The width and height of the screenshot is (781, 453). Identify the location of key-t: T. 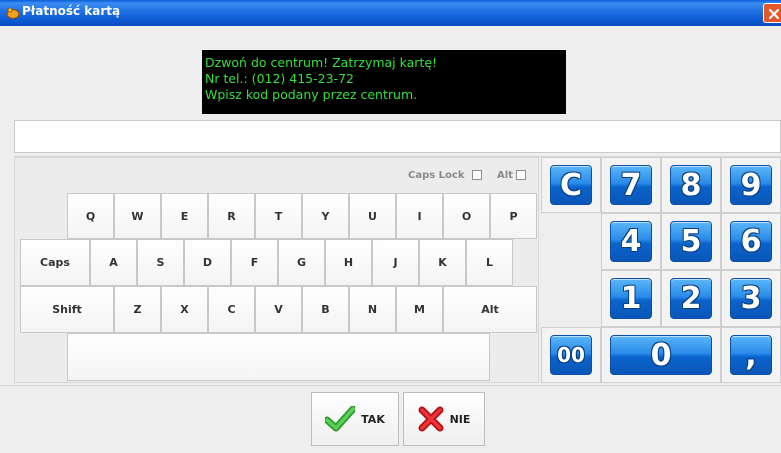
(278, 216).